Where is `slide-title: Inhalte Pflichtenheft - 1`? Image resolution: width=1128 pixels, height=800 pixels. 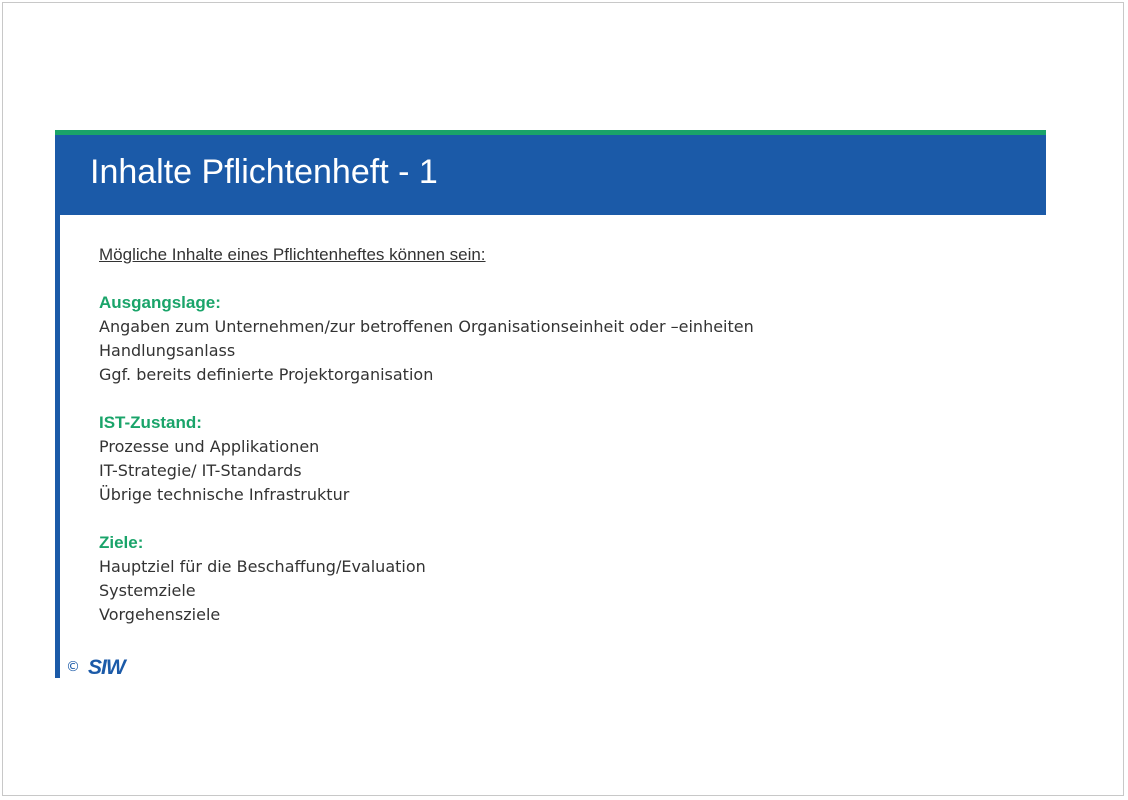
slide-title: Inhalte Pflichtenheft - 1 is located at coordinates (264, 172).